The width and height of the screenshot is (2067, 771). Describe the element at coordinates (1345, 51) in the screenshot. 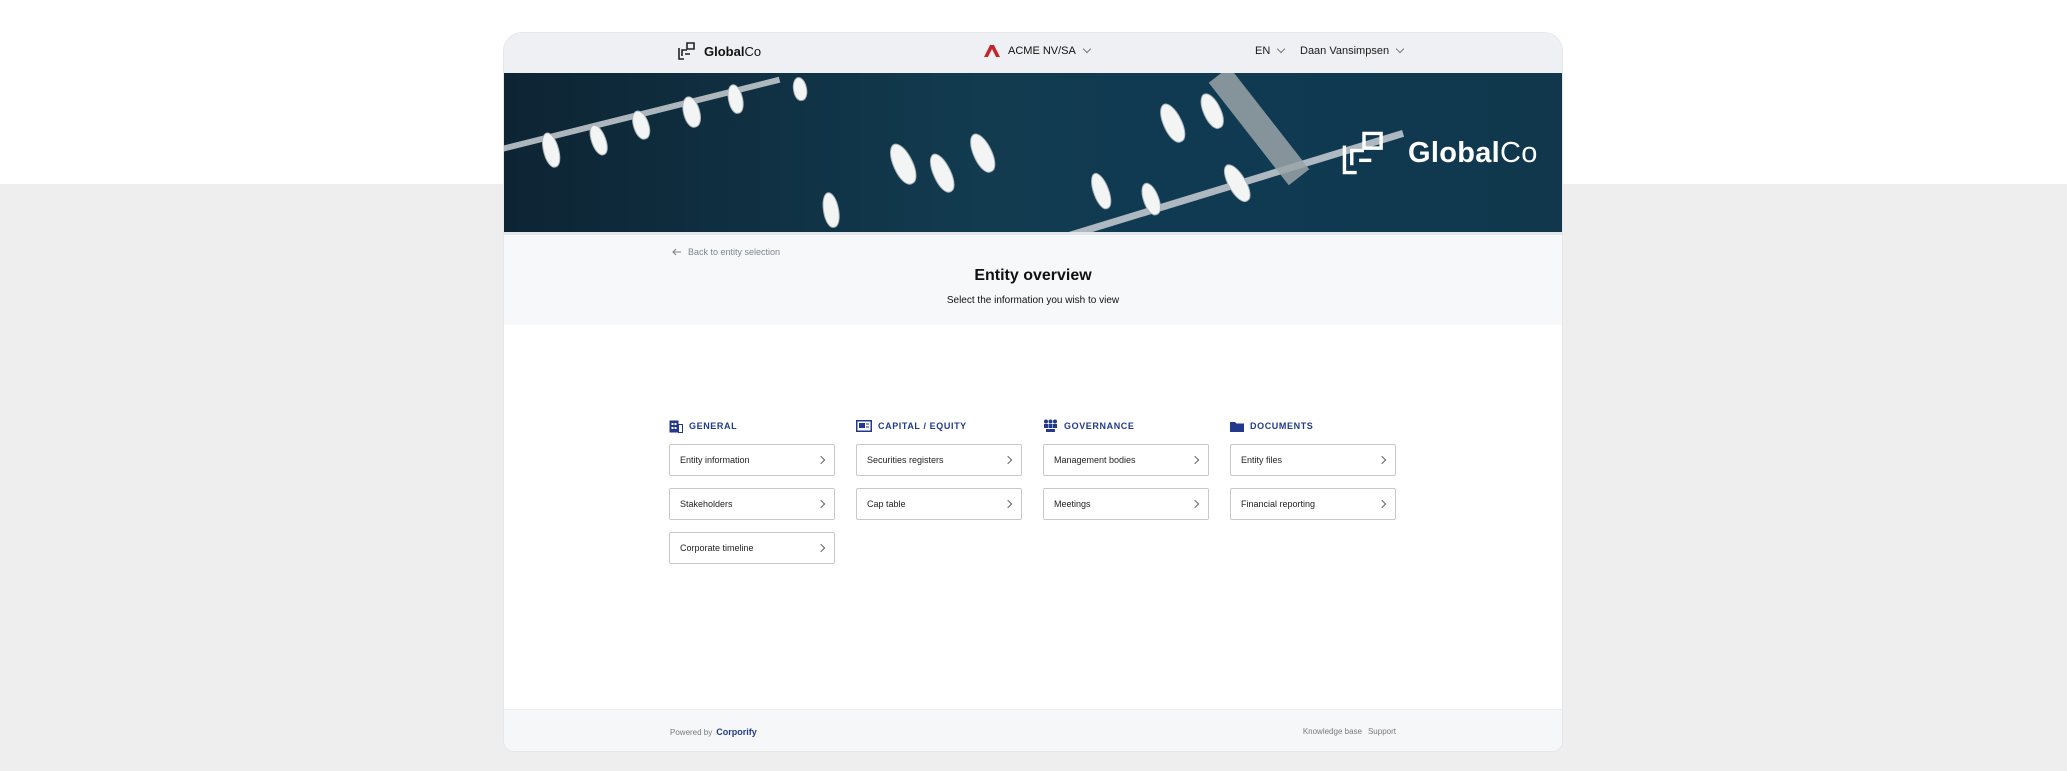

I see `user-name: Daan Vansimpsen` at that location.